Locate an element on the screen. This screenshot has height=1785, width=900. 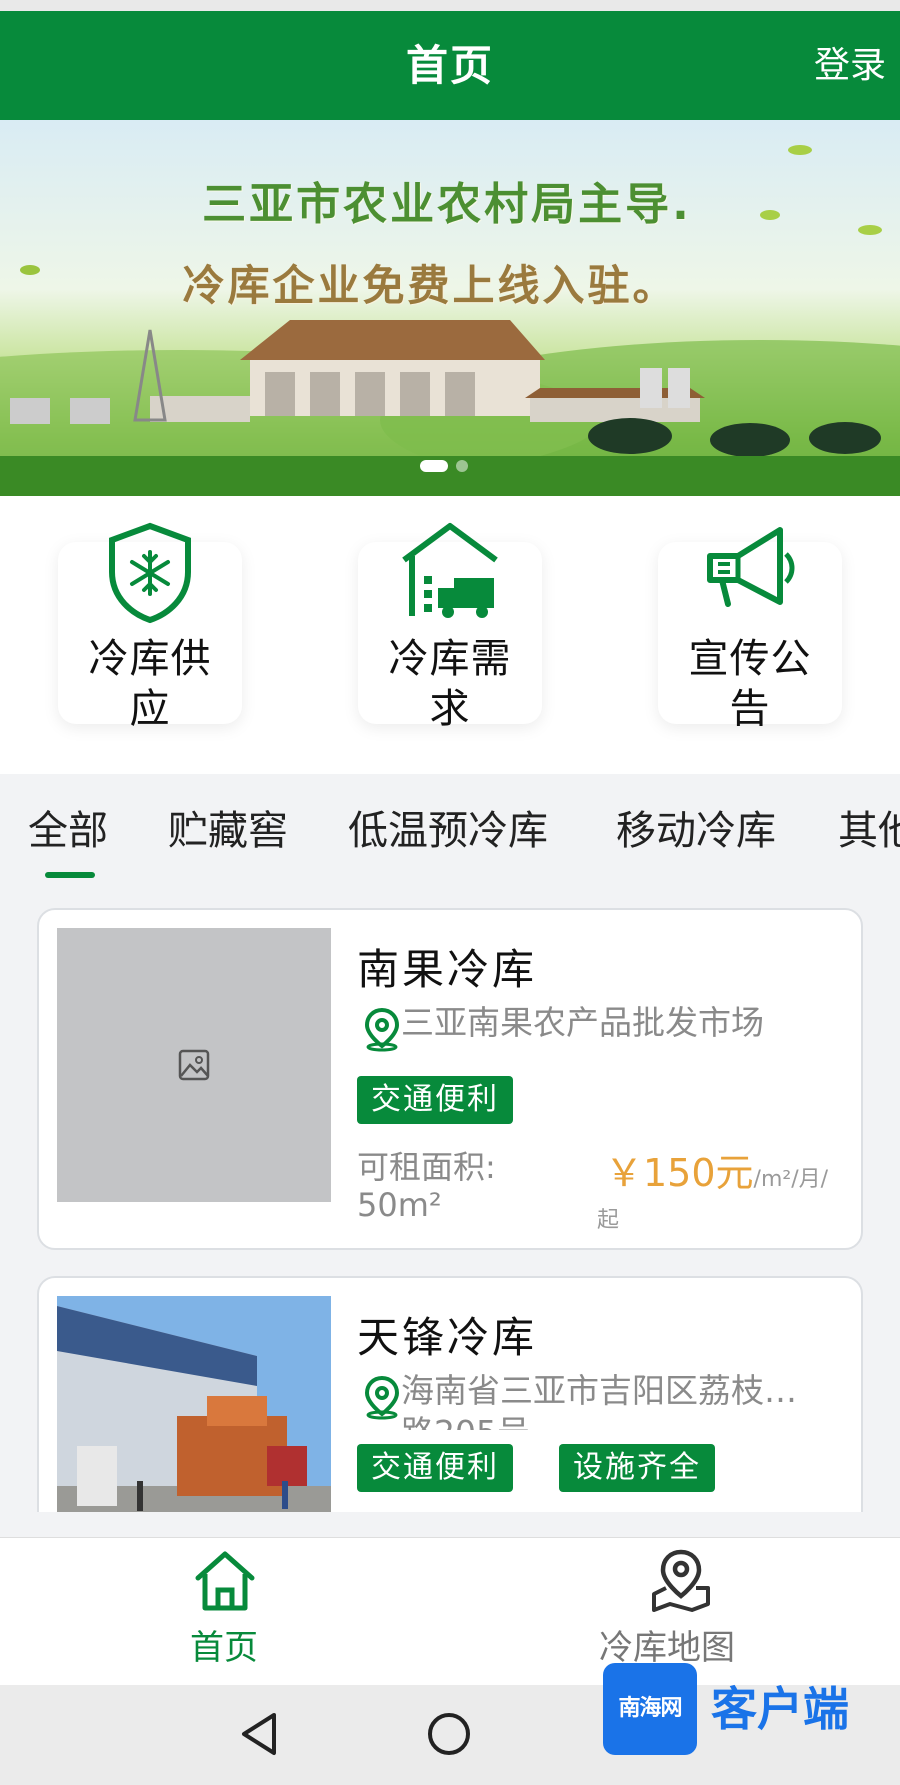
listing-name: 天锋冷库 is located at coordinates (447, 1337).